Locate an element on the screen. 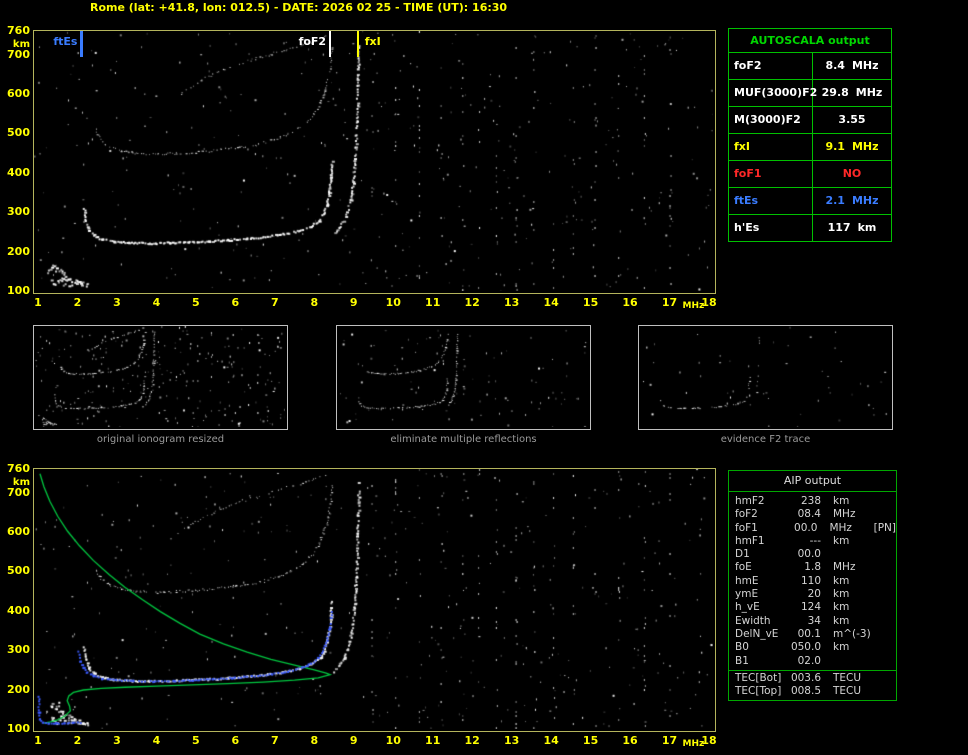 The height and width of the screenshot is (755, 968). x-axis-tick: 7 is located at coordinates (274, 302).